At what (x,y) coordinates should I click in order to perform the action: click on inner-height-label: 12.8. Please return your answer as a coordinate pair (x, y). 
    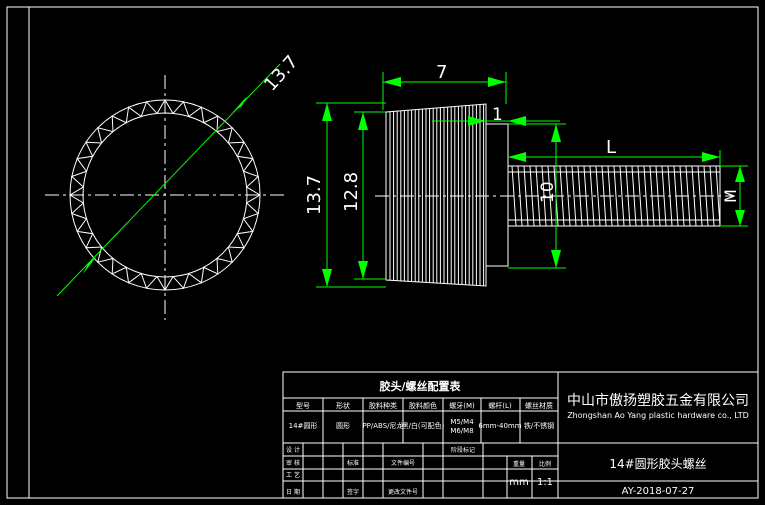
    Looking at the image, I should click on (351, 192).